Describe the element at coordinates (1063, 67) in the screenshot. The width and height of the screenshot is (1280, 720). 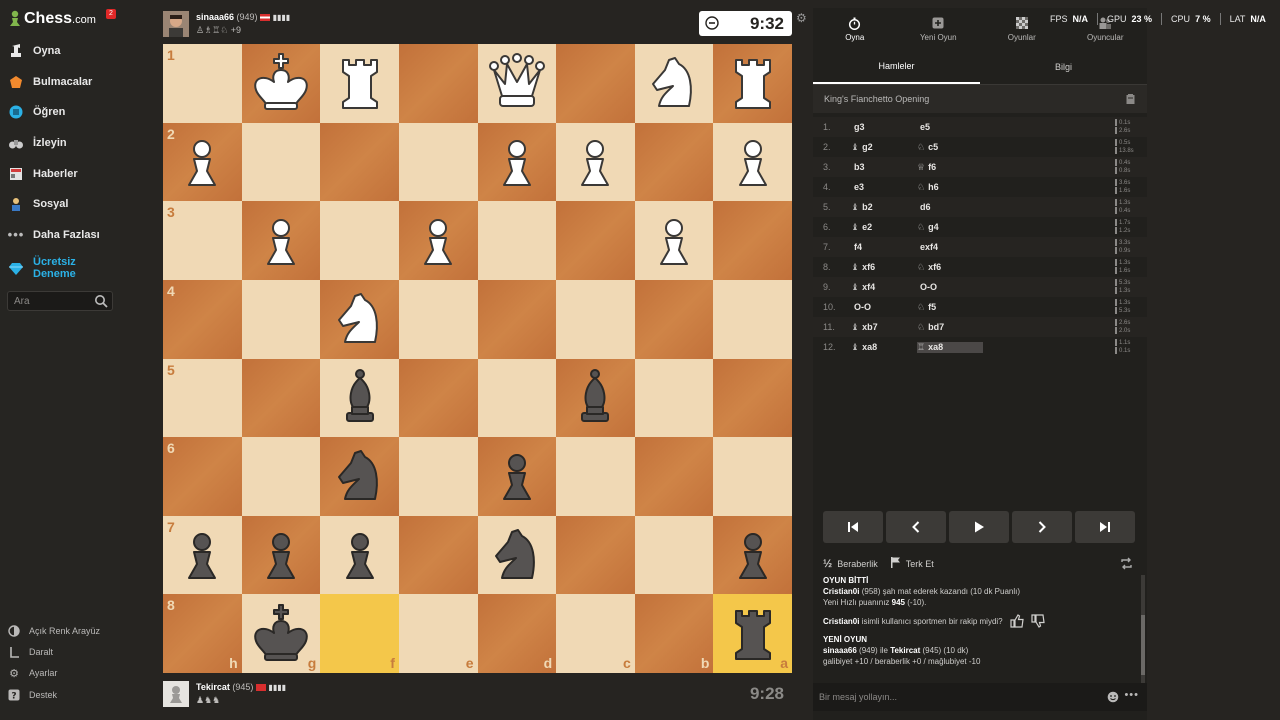
I see `tab-info: Bilgi` at that location.